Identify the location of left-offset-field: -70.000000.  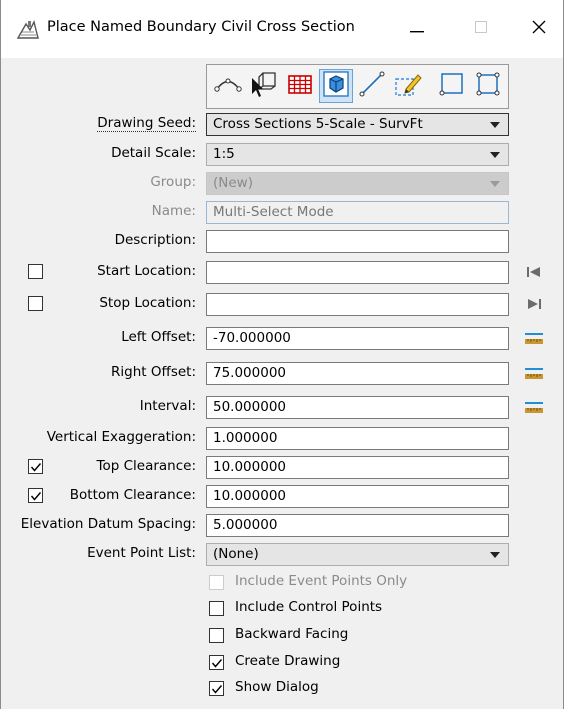
(357, 338).